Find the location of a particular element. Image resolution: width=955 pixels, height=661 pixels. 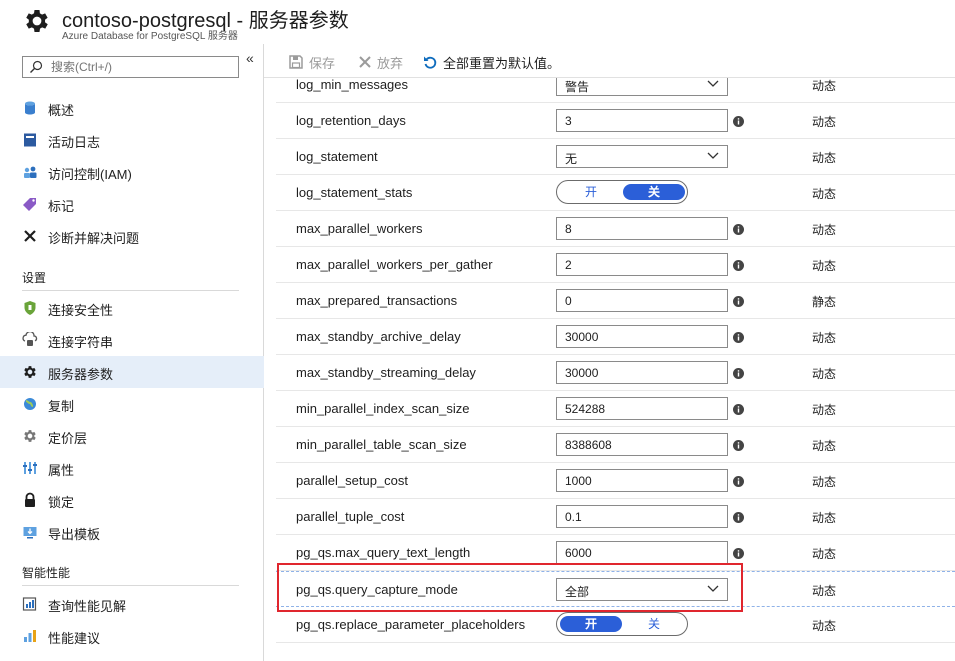

sidebar-item-label: 查询性能见解 is located at coordinates (87, 606).